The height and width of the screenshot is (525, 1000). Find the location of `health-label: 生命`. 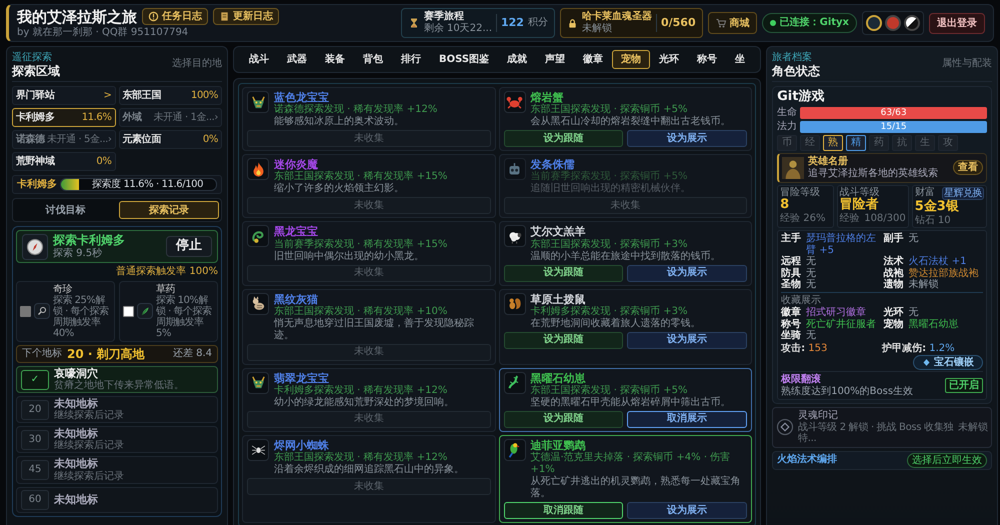

health-label: 生命 is located at coordinates (787, 112).